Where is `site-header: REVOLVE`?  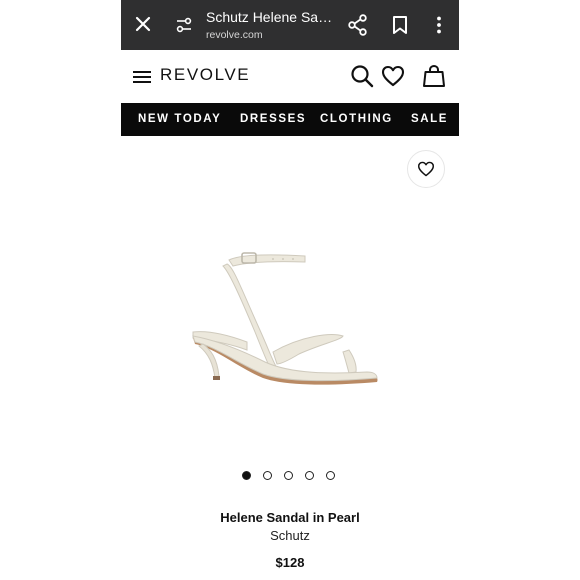 site-header: REVOLVE is located at coordinates (290, 76).